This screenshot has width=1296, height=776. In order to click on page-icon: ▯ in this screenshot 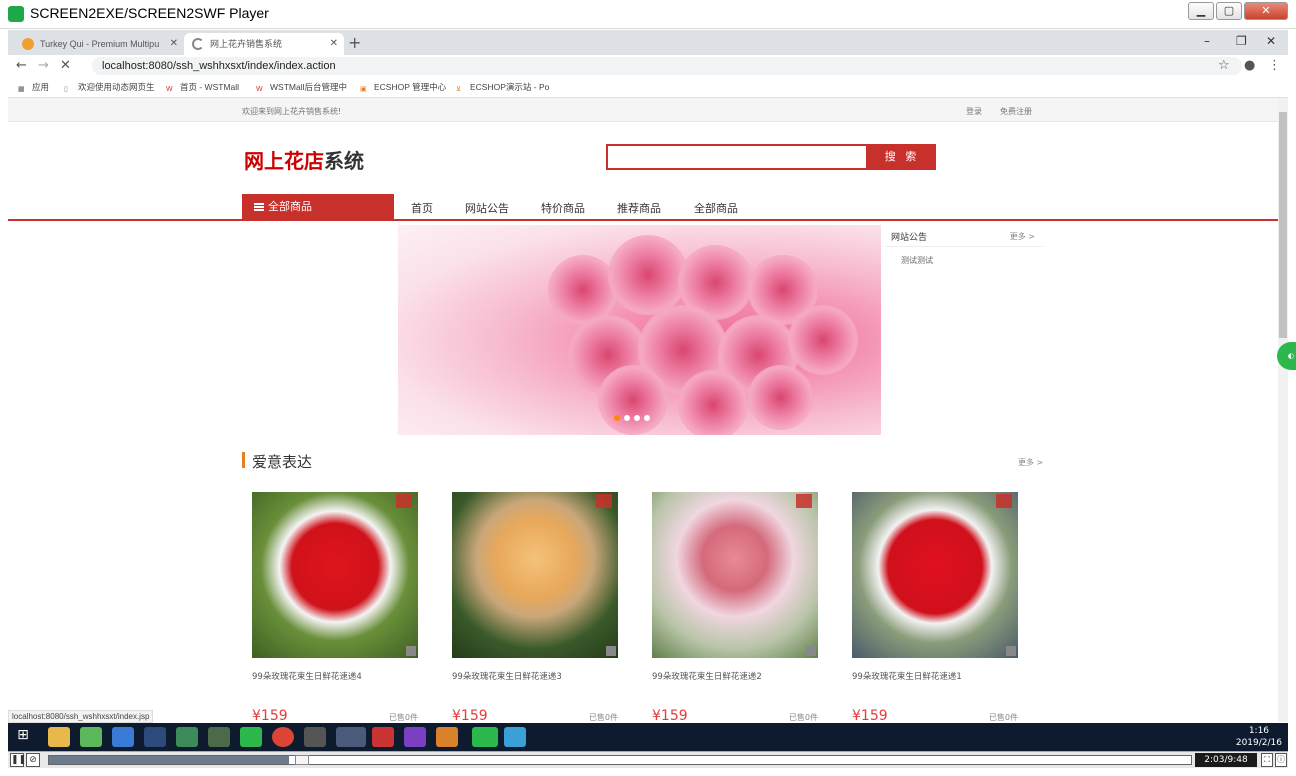, I will do `click(66, 89)`.